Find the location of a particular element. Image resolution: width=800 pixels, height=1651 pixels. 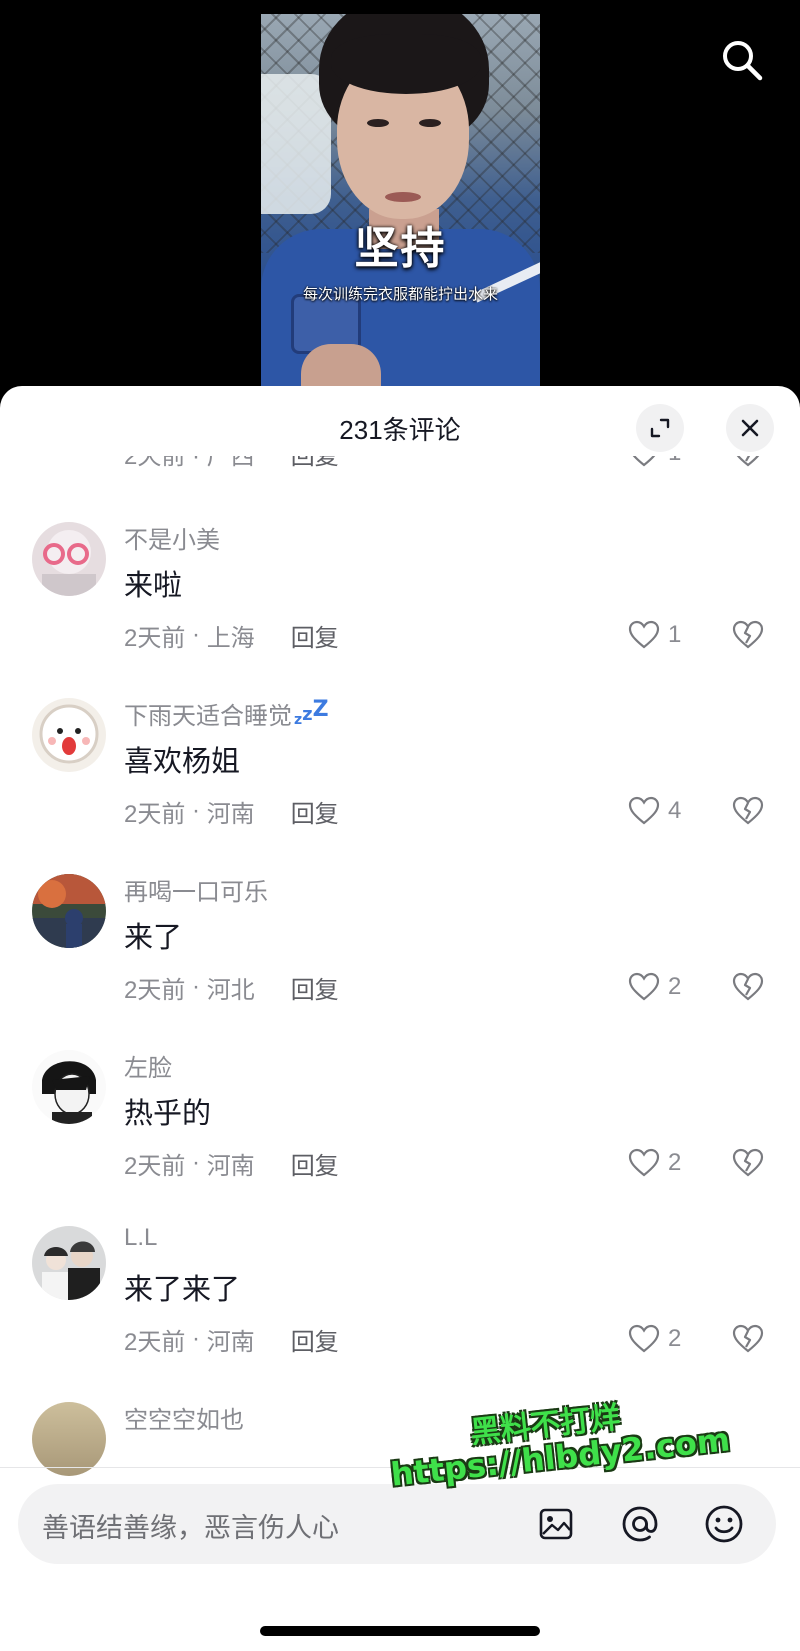

comment-username: 不是小美 is located at coordinates (172, 537).